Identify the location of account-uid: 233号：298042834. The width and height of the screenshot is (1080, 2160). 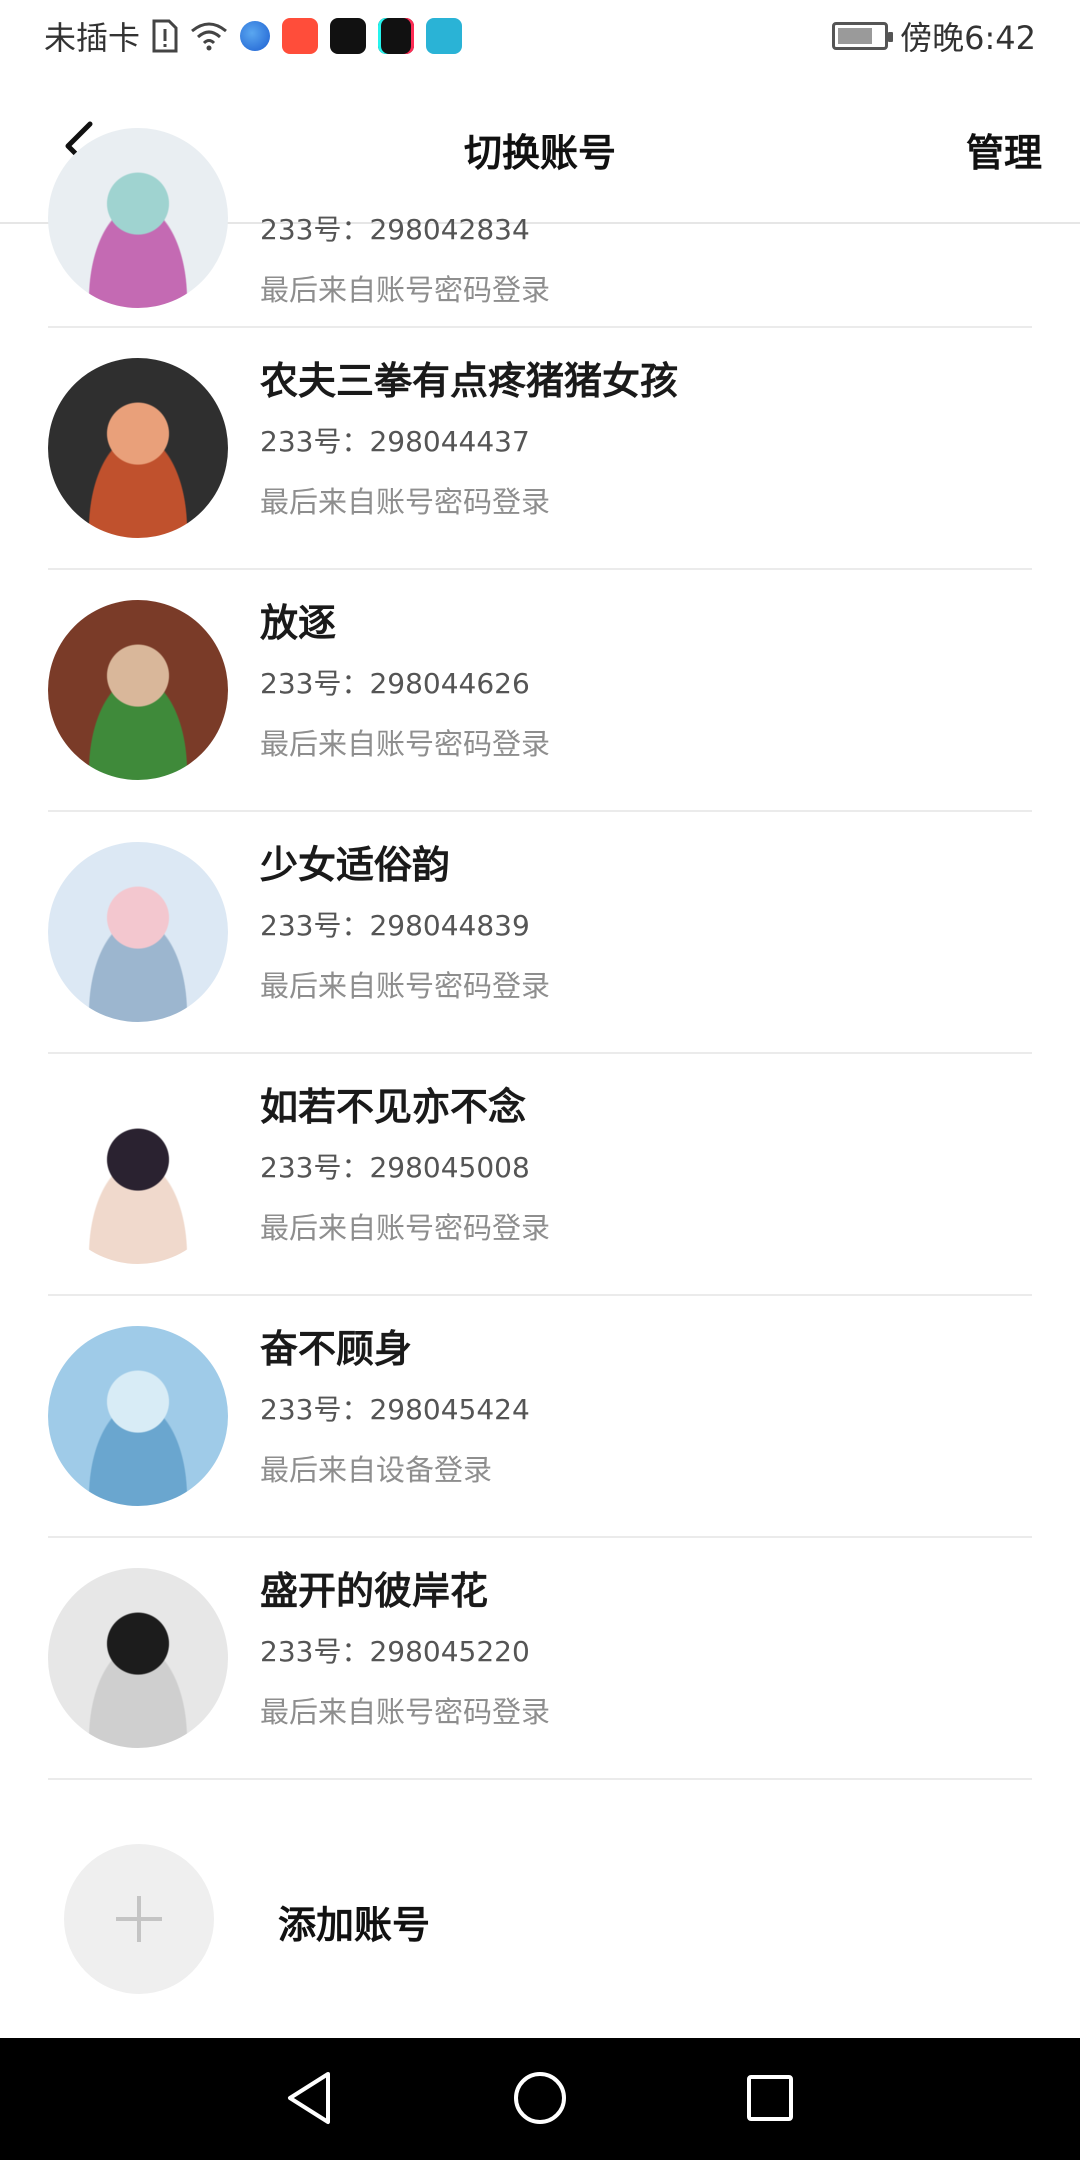
(395, 229).